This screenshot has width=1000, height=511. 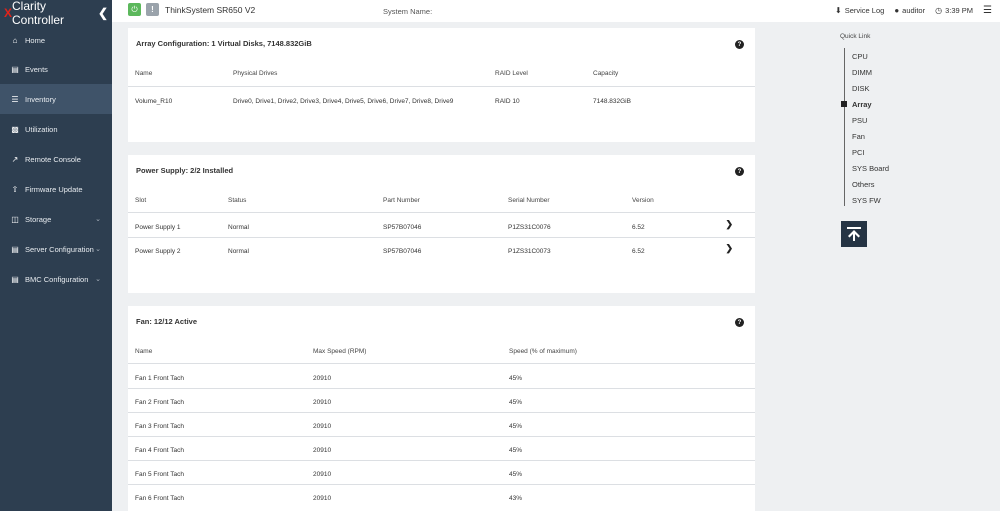 What do you see at coordinates (870, 185) in the screenshot?
I see `quick-link-others: Others` at bounding box center [870, 185].